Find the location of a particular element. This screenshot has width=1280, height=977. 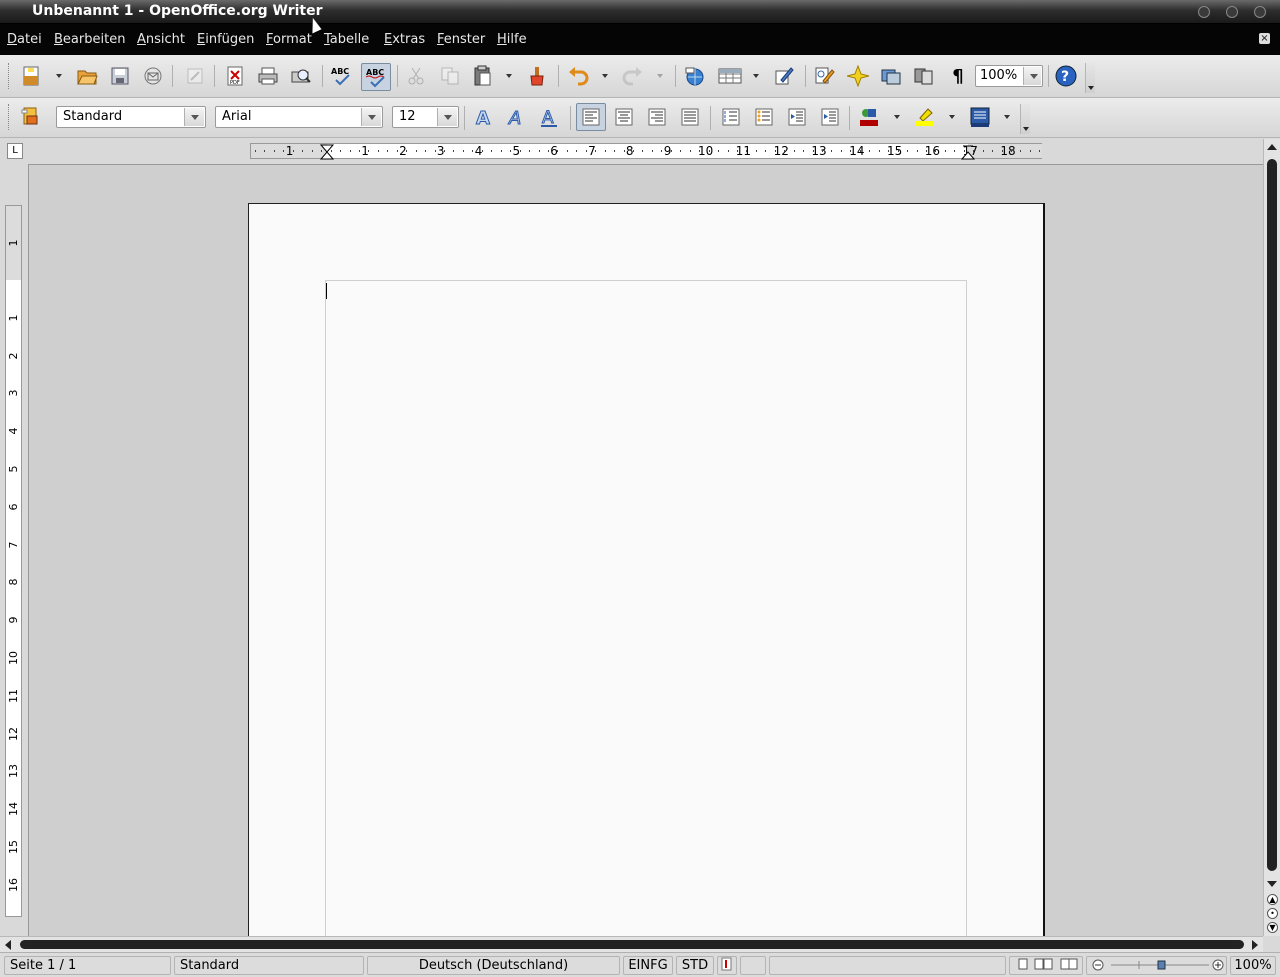

horizontal-scroll-thumb is located at coordinates (632, 944).